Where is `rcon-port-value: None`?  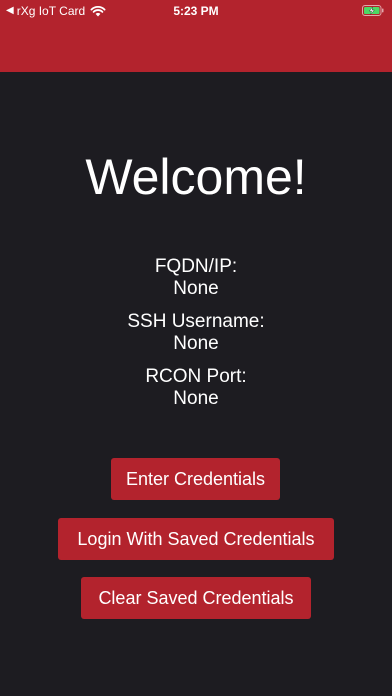
rcon-port-value: None is located at coordinates (196, 398).